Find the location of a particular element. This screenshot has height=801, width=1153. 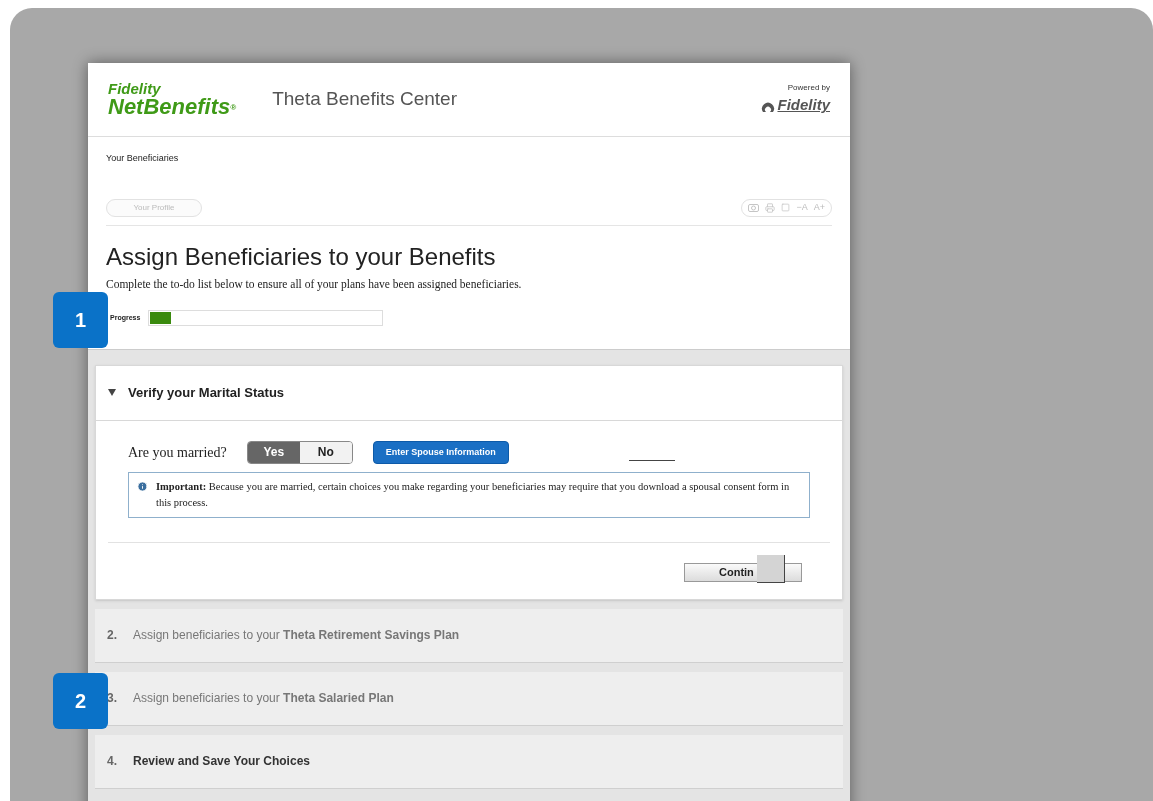

cursor-overlay is located at coordinates (771, 568).